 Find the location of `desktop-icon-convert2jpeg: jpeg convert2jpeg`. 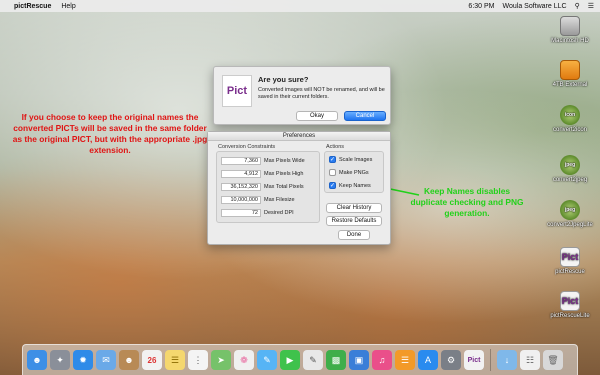

desktop-icon-convert2jpeg: jpeg convert2jpeg is located at coordinates (570, 169).